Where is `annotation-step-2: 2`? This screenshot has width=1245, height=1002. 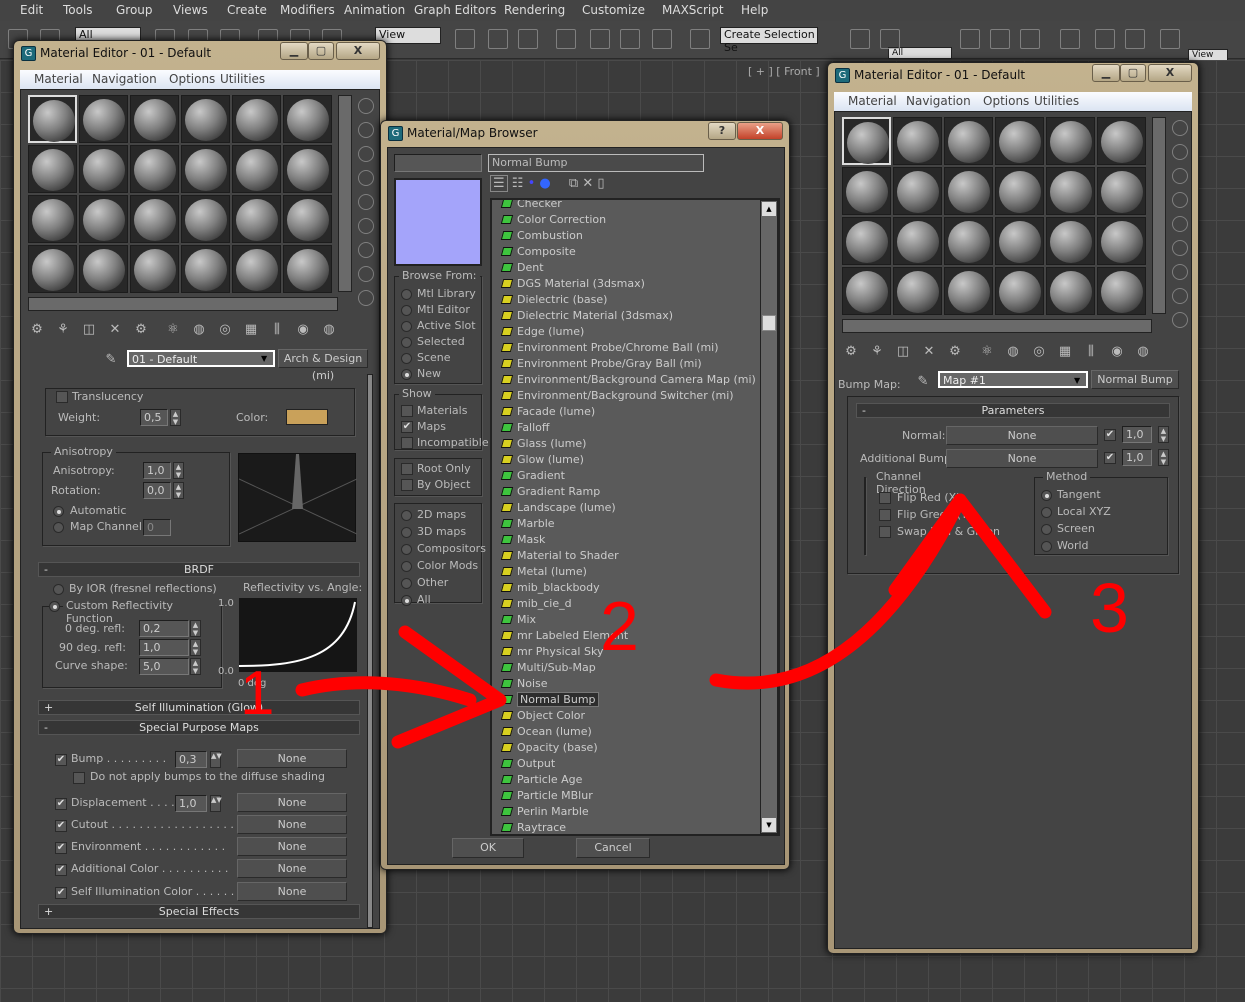 annotation-step-2: 2 is located at coordinates (619, 626).